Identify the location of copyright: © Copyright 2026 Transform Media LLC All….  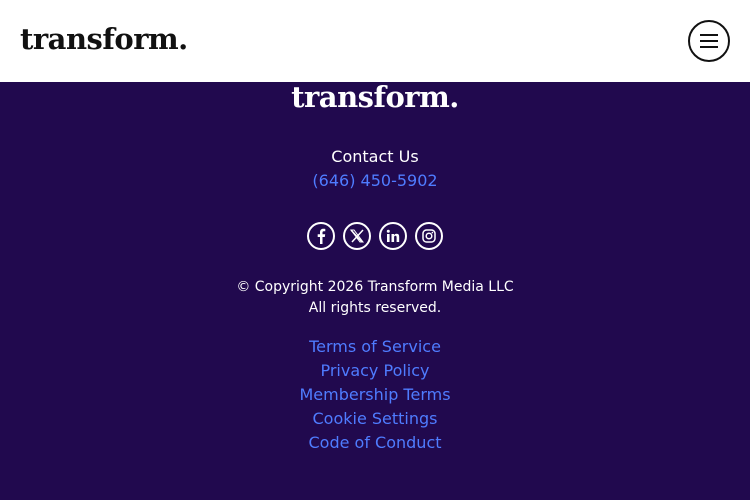
(375, 298).